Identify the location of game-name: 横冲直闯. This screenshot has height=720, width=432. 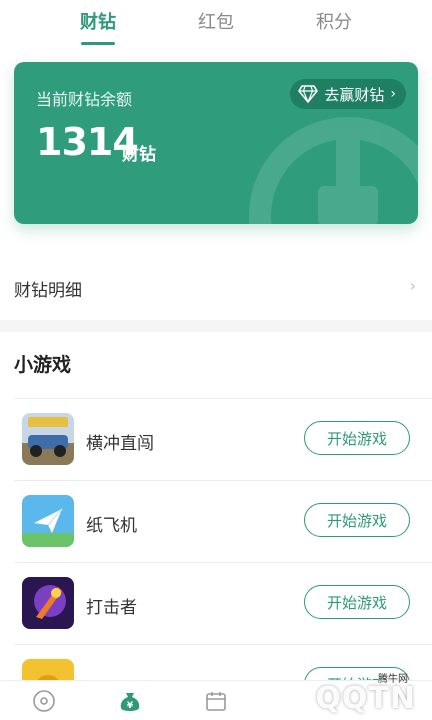
(120, 444).